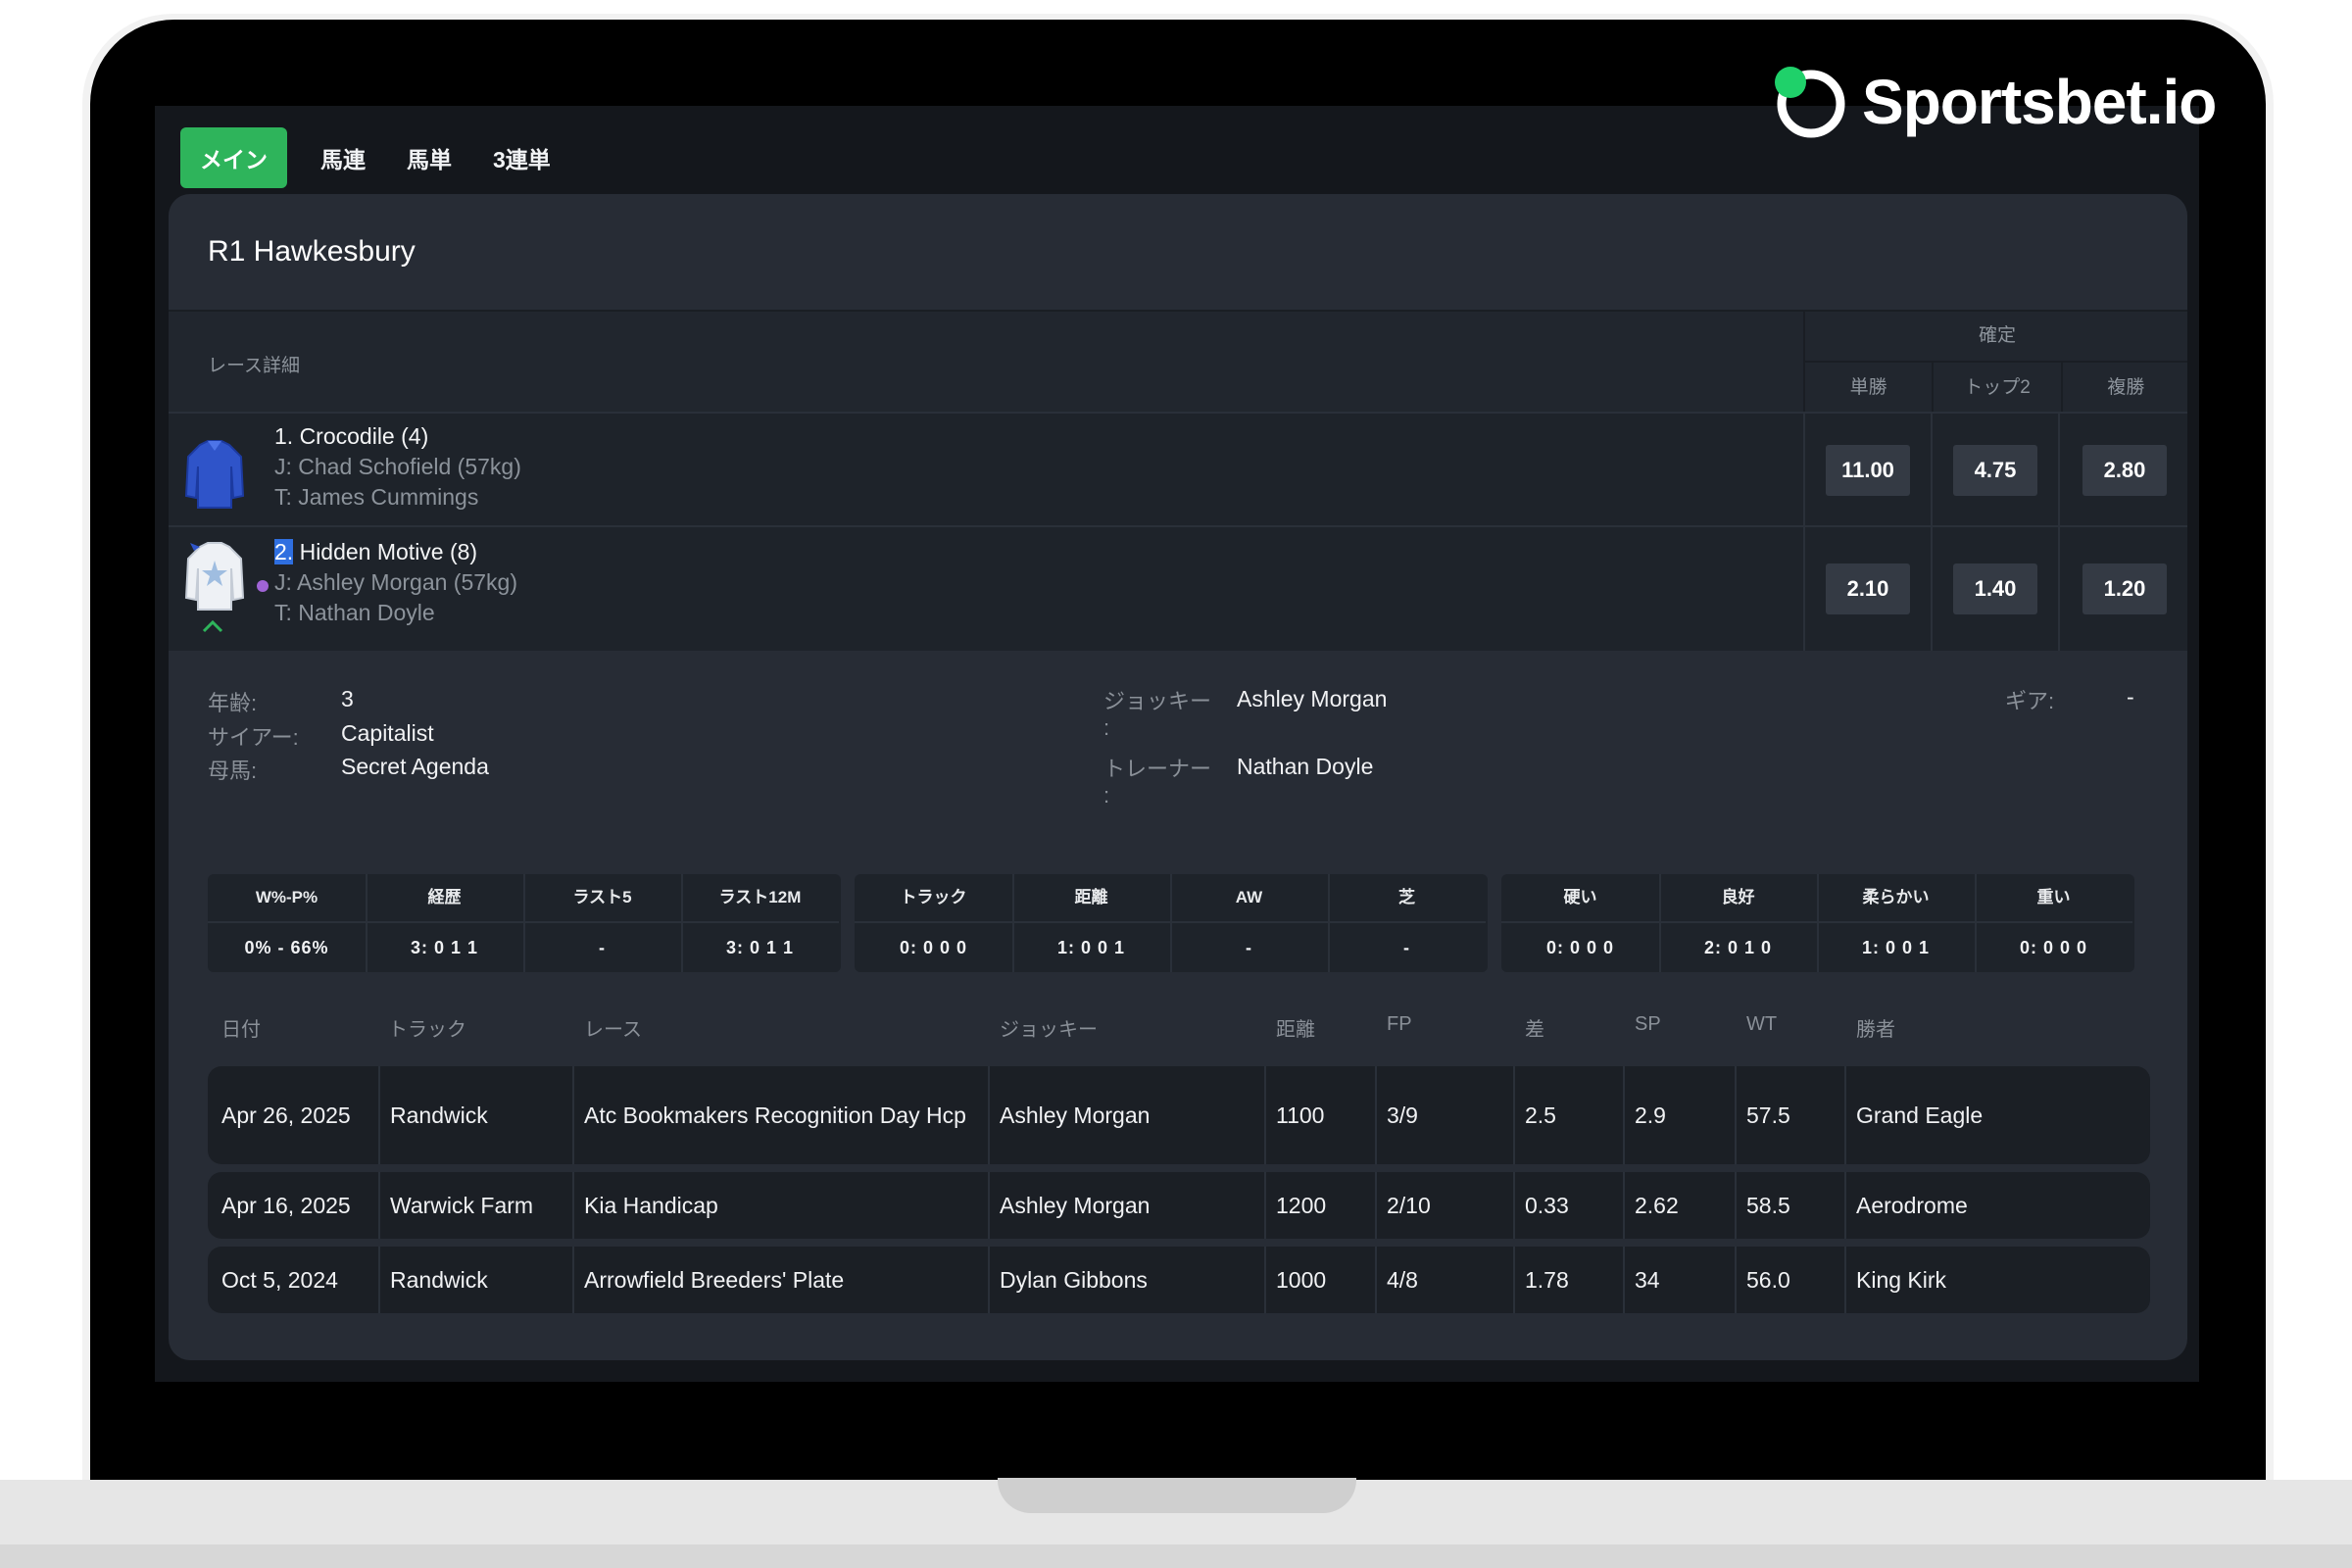 The height and width of the screenshot is (1568, 2352). Describe the element at coordinates (241, 1030) in the screenshot. I see `history-header-date: 日付` at that location.